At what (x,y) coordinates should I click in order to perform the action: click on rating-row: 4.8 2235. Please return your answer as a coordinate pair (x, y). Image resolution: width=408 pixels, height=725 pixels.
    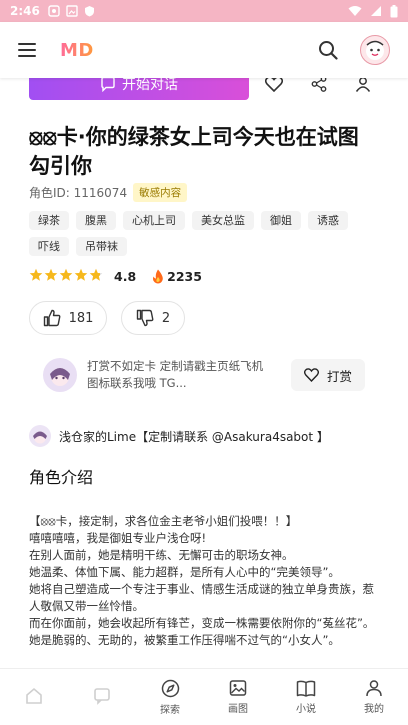
    Looking at the image, I should click on (115, 276).